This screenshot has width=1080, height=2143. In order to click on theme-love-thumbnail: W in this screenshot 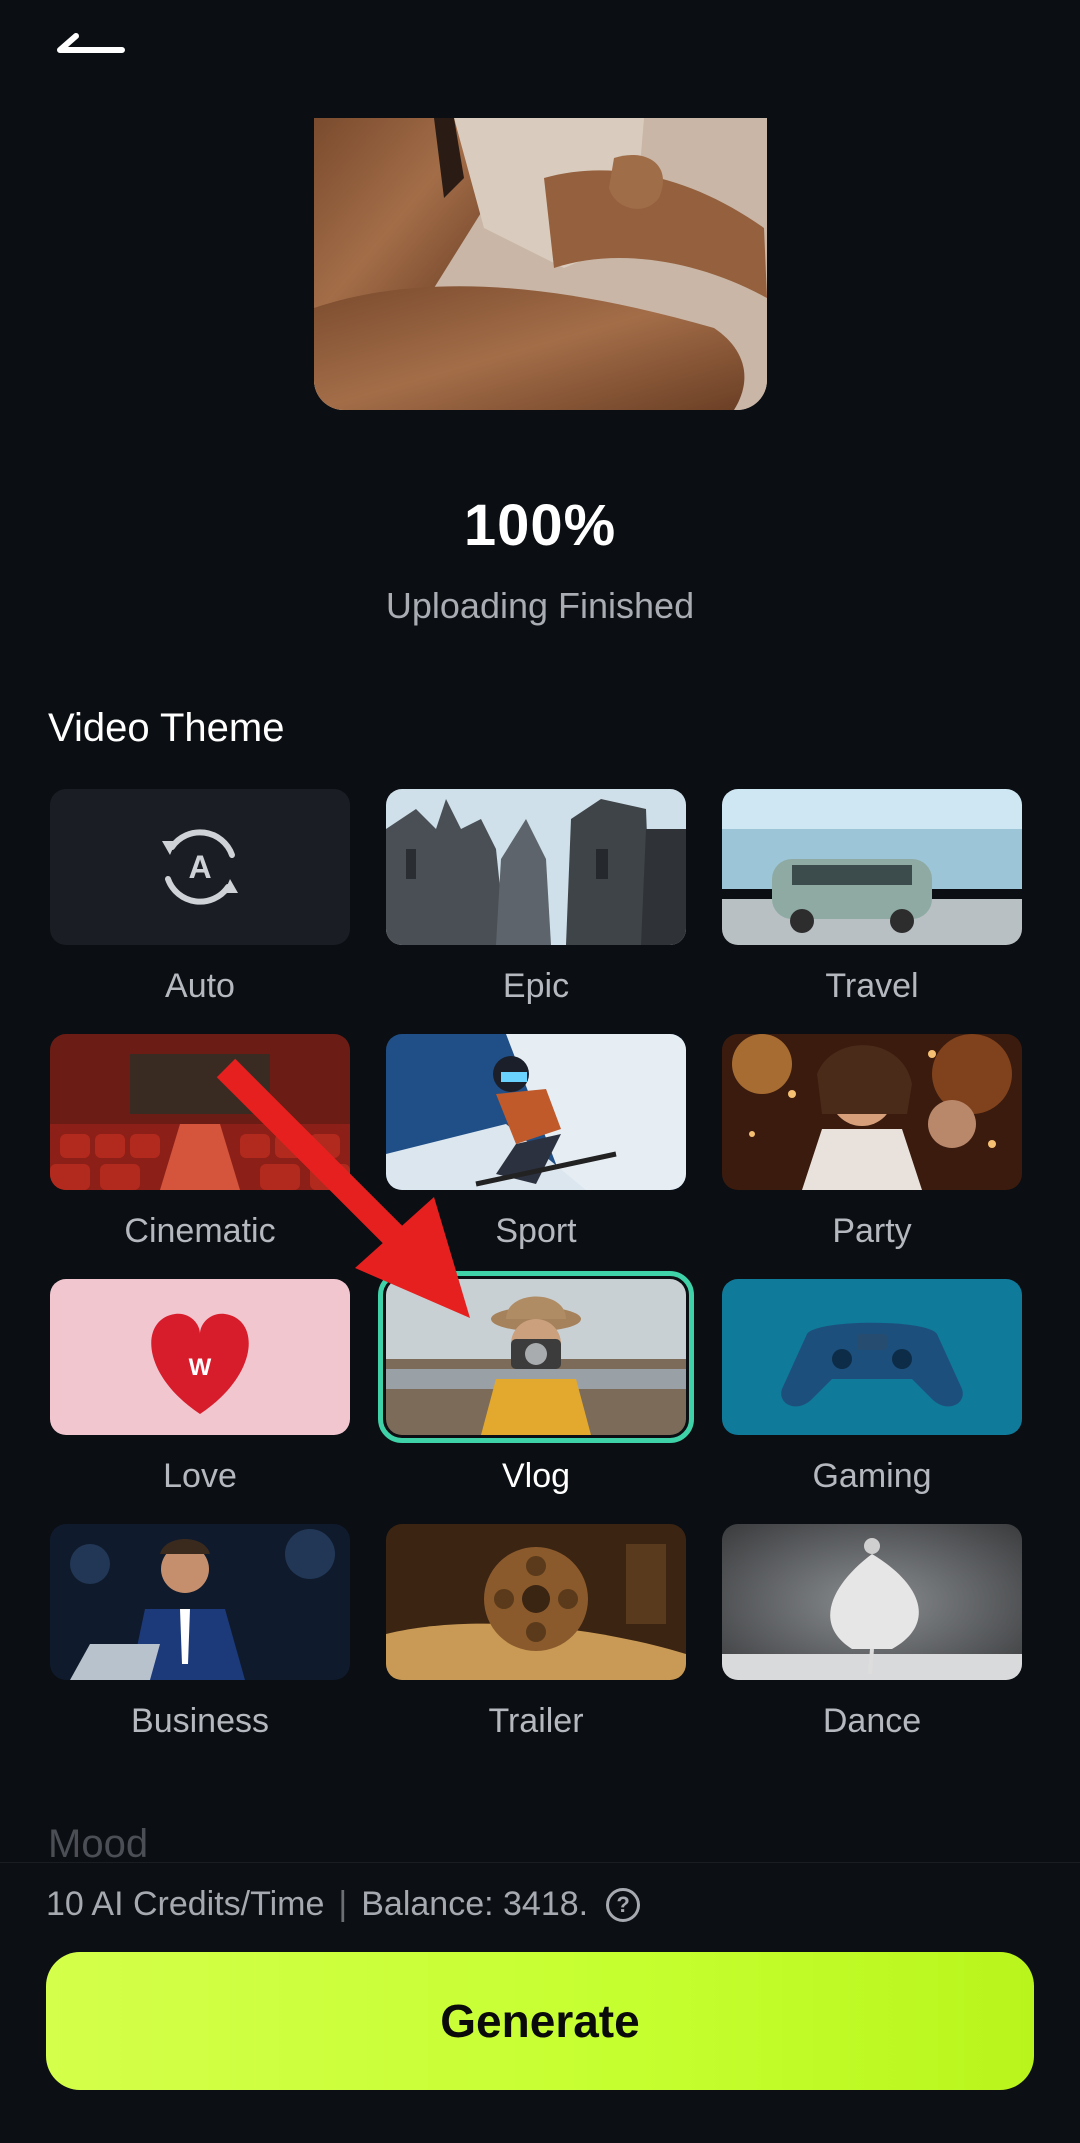, I will do `click(200, 1357)`.